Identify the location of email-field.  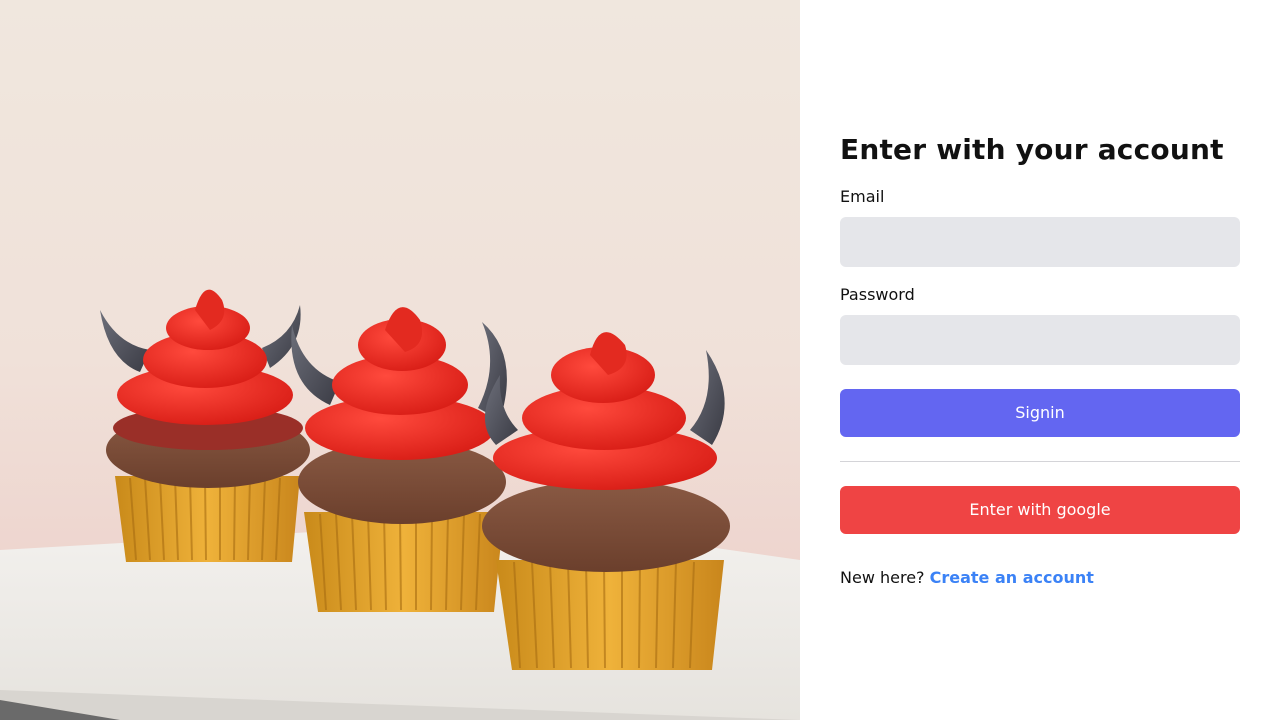
(1040, 242).